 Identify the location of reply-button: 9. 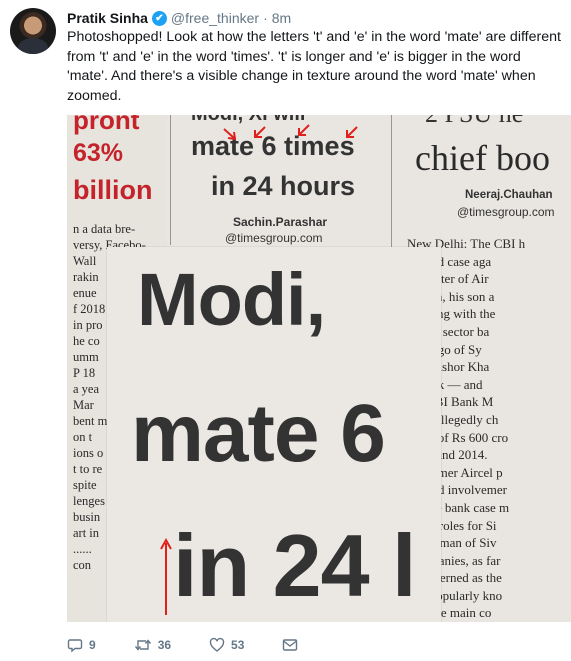
(81, 645).